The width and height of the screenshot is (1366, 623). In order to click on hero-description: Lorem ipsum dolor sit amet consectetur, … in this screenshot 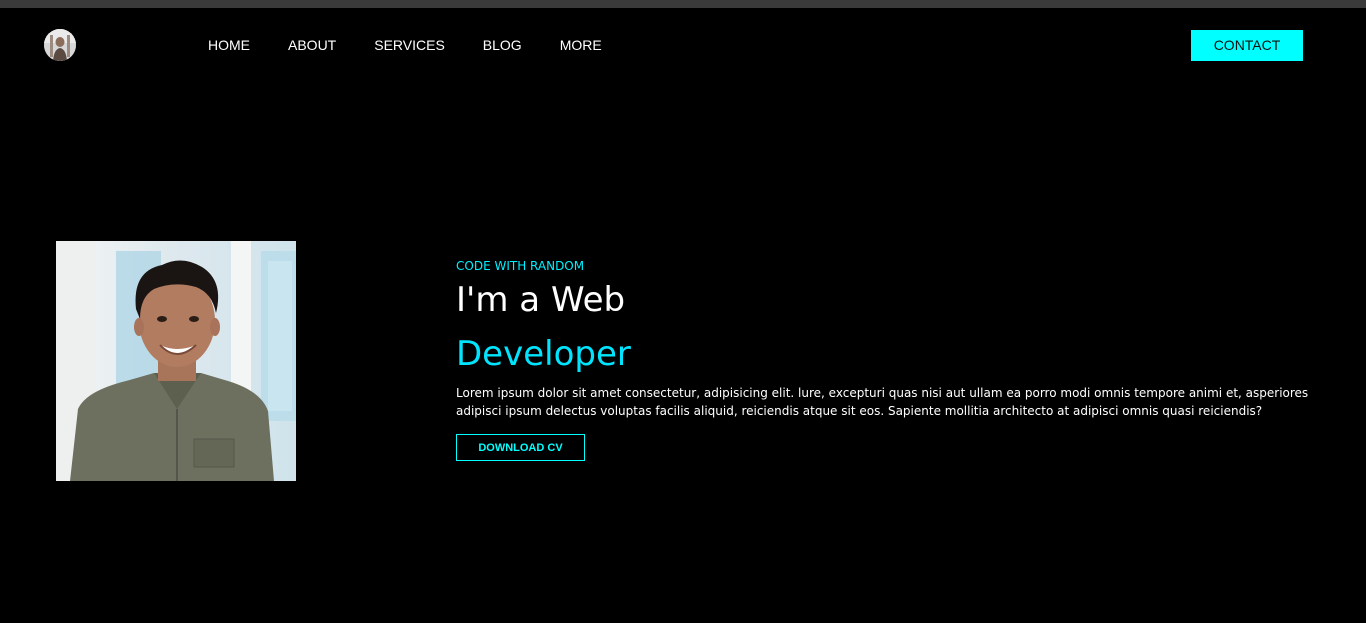, I will do `click(882, 402)`.